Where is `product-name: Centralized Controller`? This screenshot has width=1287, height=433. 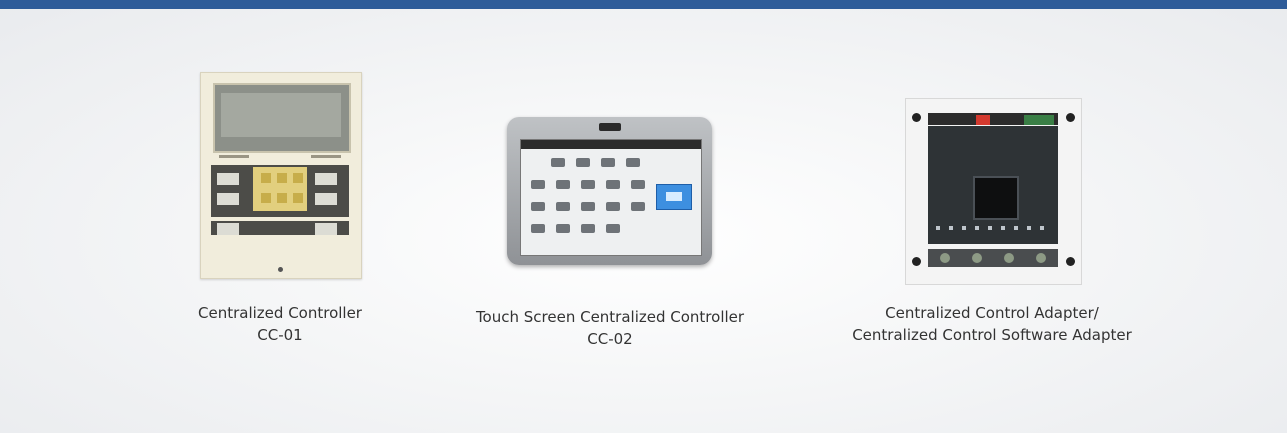 product-name: Centralized Controller is located at coordinates (280, 313).